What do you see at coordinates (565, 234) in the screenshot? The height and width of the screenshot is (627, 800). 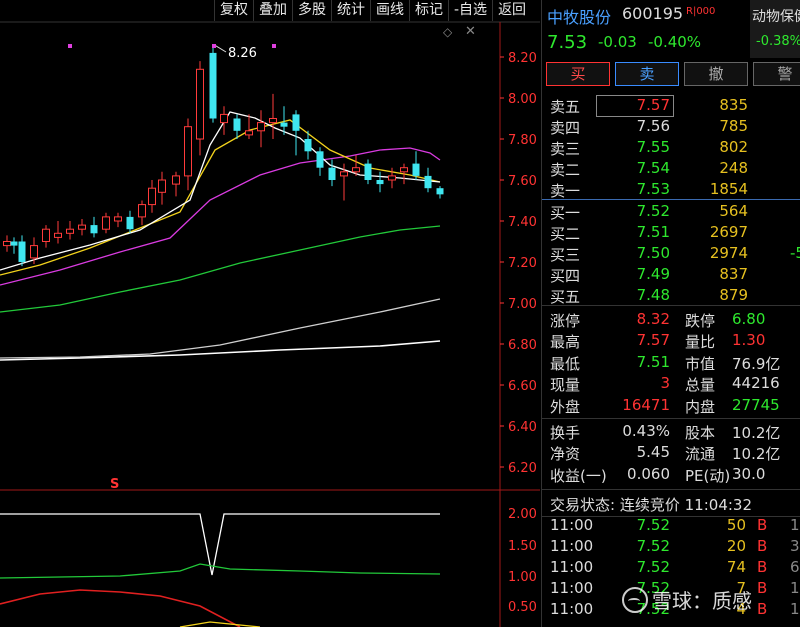 I see `bid-level-label: 买二` at bounding box center [565, 234].